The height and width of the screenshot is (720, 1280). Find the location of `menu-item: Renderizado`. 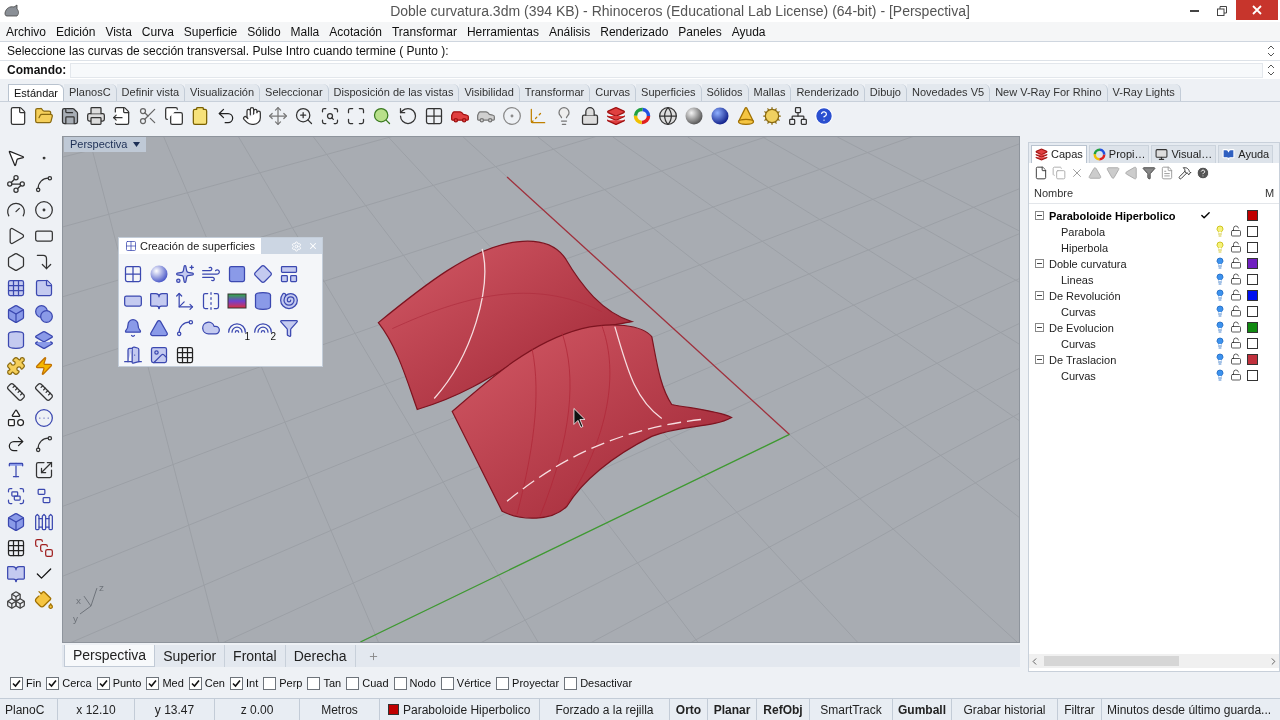

menu-item: Renderizado is located at coordinates (634, 31).